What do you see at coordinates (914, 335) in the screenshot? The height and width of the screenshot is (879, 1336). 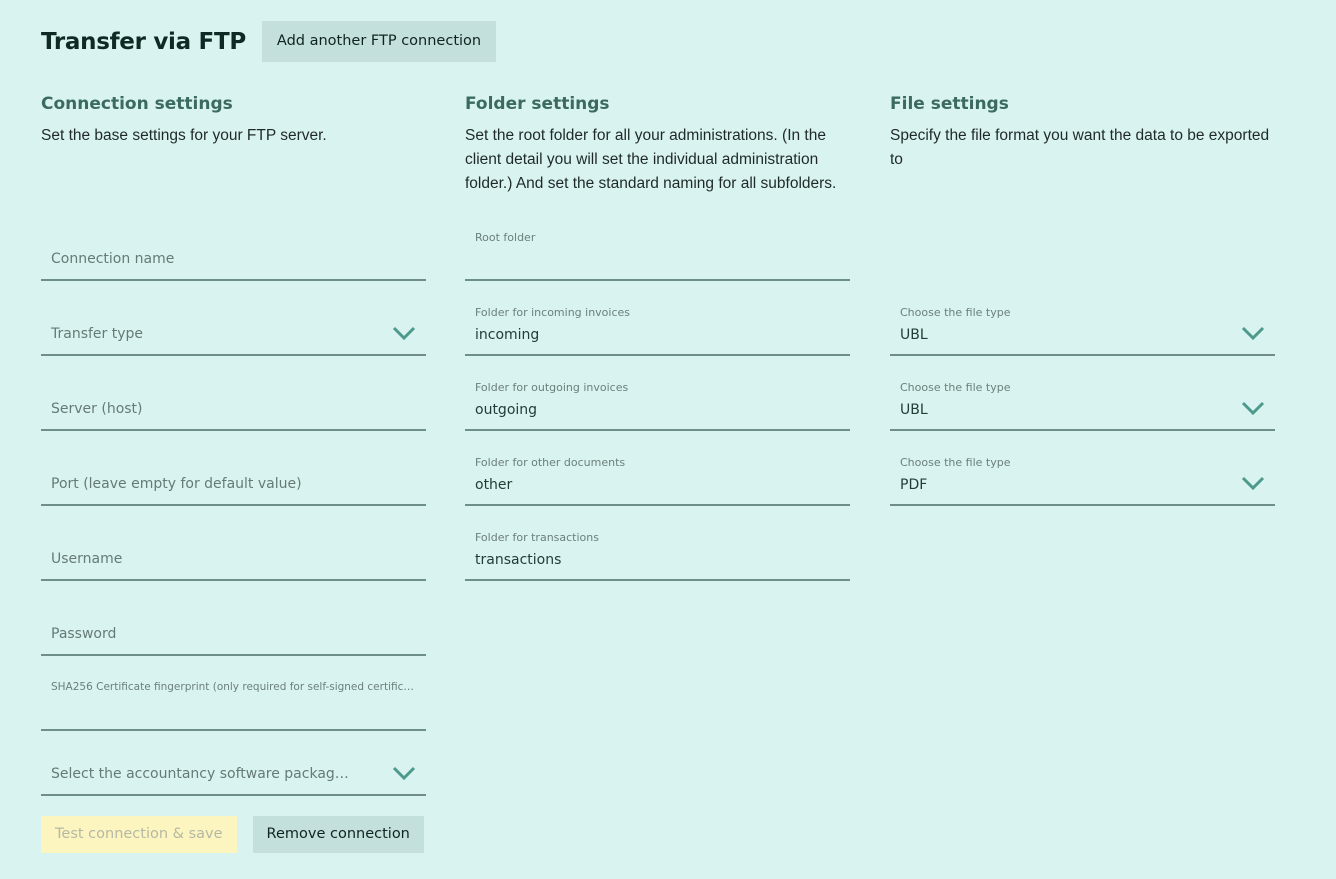 I see `incoming-file-type-value: UBL` at bounding box center [914, 335].